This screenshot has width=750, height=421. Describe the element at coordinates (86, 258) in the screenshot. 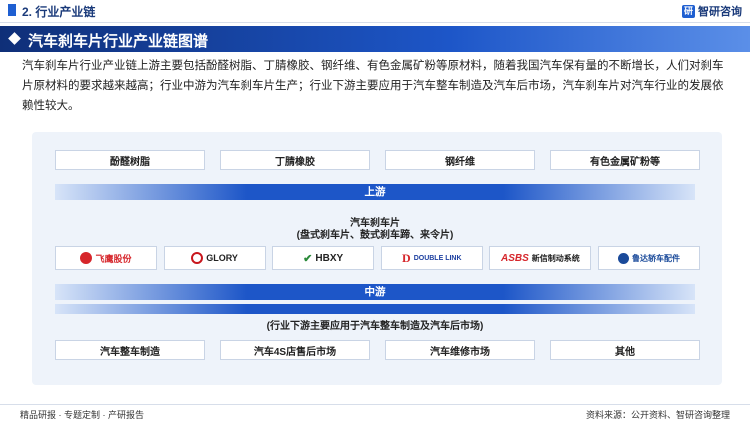

I see `feiying-logo-icon` at that location.